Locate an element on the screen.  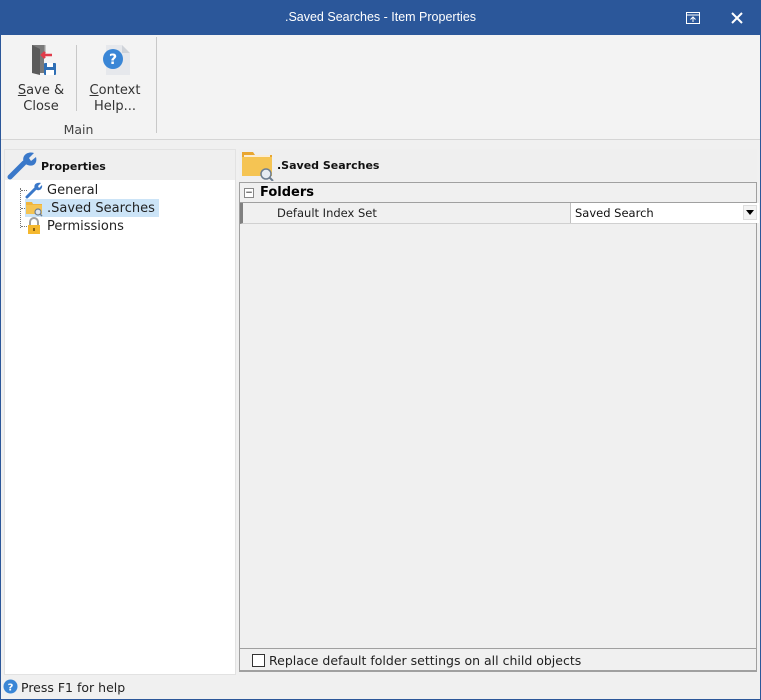
window-title: .Saved Searches - Item Properties is located at coordinates (380, 17).